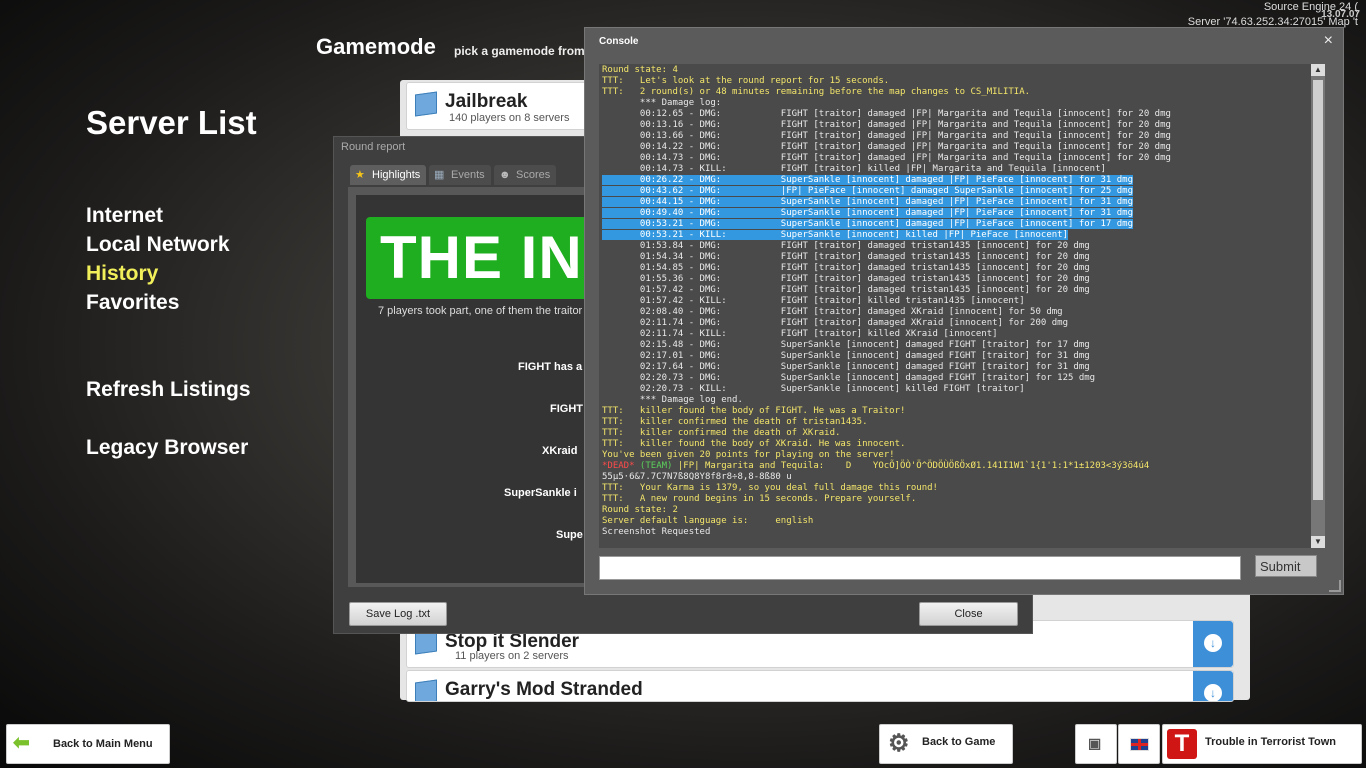 This screenshot has height=768, width=1366. I want to click on highlight-line: SuperSankle i, so click(540, 493).